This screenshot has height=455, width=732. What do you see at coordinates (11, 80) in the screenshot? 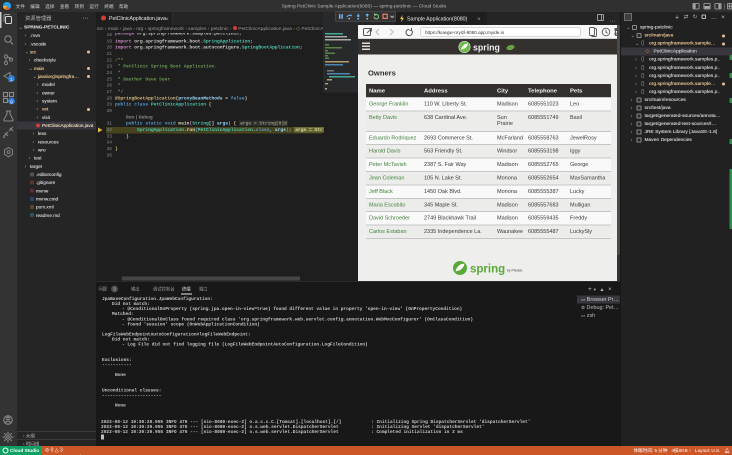
I see `svg-text: 1` at bounding box center [11, 80].